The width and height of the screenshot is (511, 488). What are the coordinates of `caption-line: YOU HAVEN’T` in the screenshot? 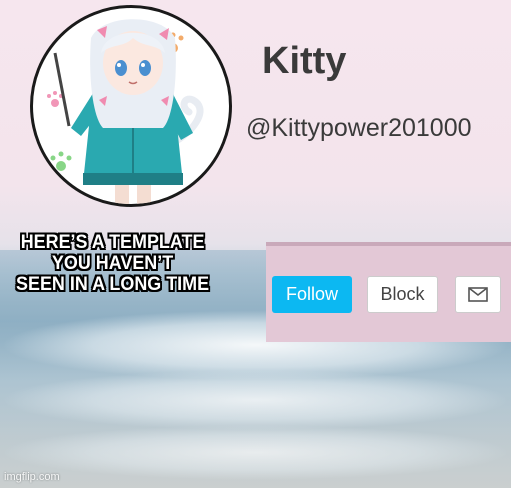 It's located at (112, 263).